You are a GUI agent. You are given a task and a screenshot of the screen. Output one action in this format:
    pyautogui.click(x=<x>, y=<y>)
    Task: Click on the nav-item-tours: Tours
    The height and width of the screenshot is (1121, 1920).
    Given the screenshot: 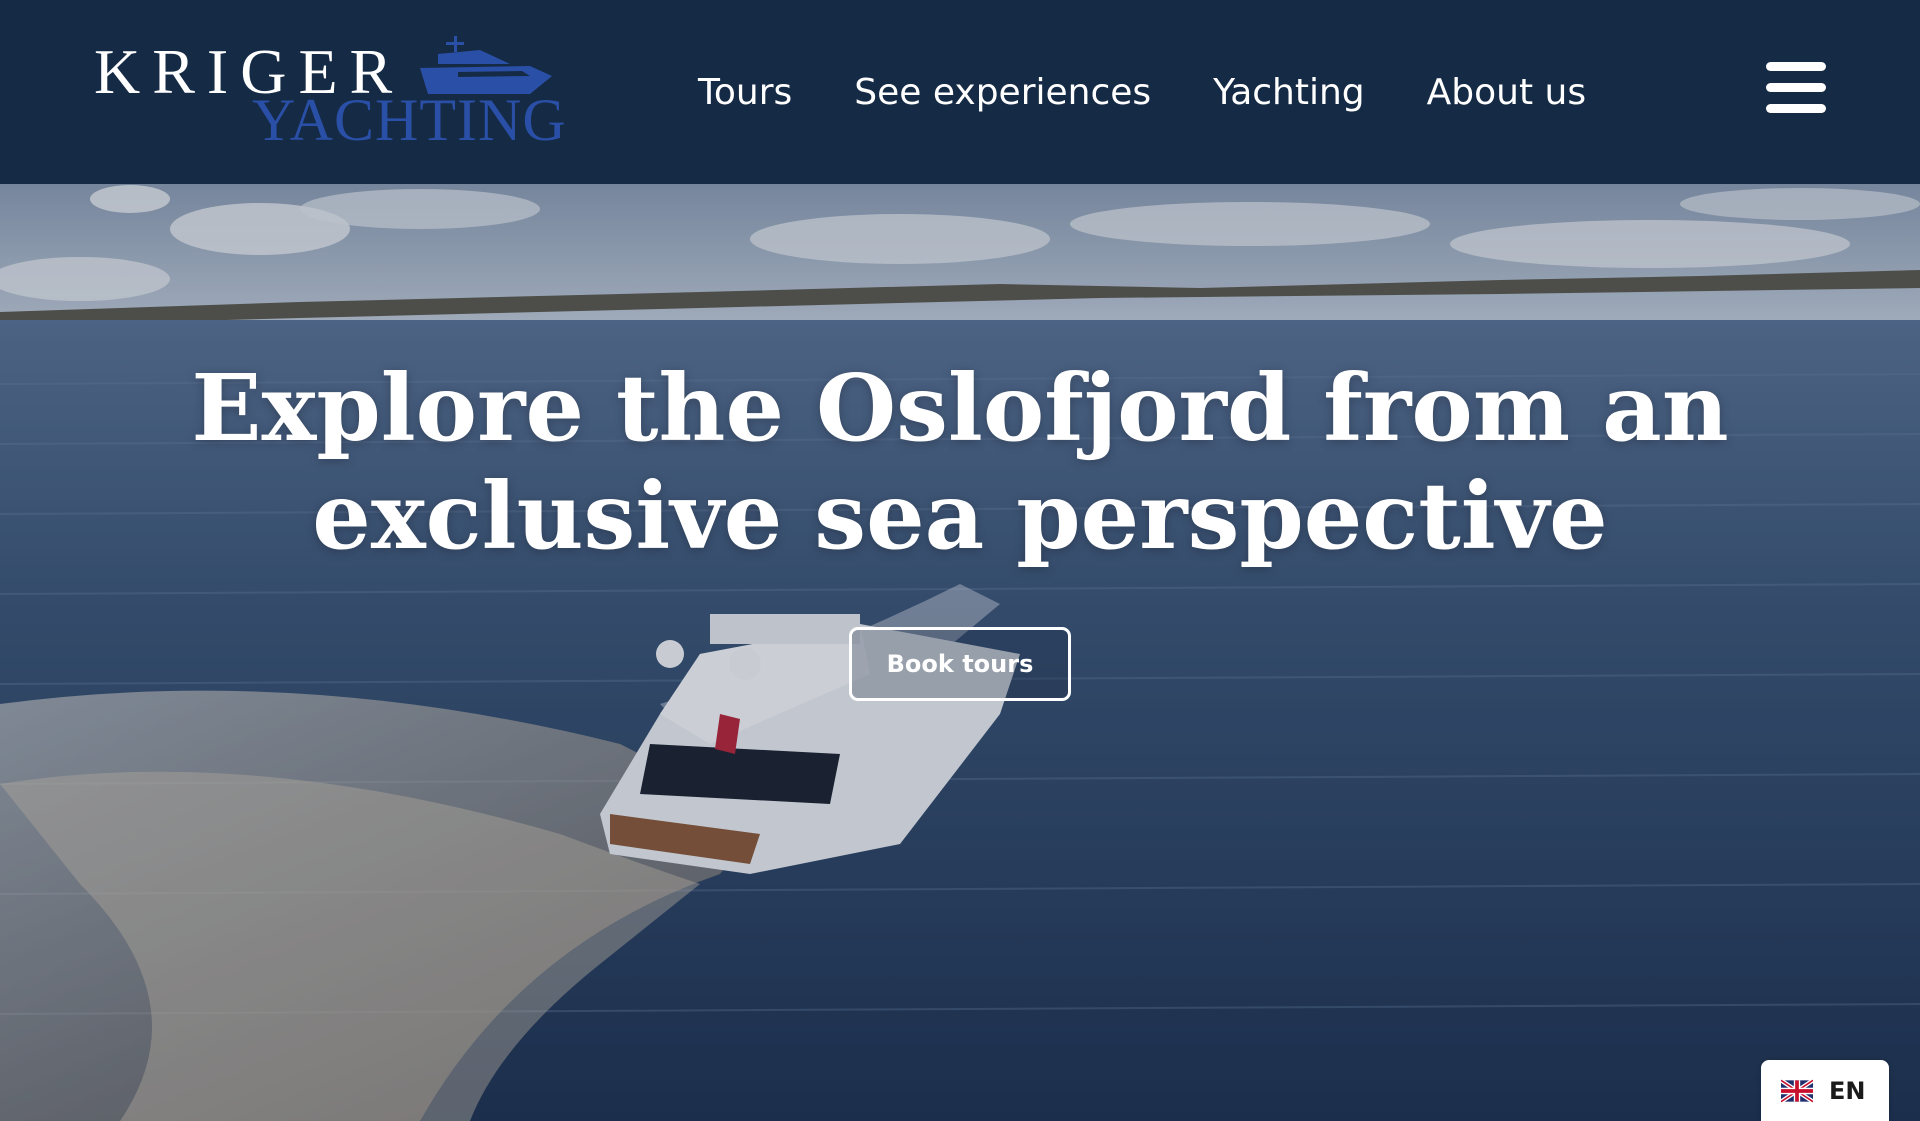 What is the action you would take?
    pyautogui.click(x=745, y=92)
    